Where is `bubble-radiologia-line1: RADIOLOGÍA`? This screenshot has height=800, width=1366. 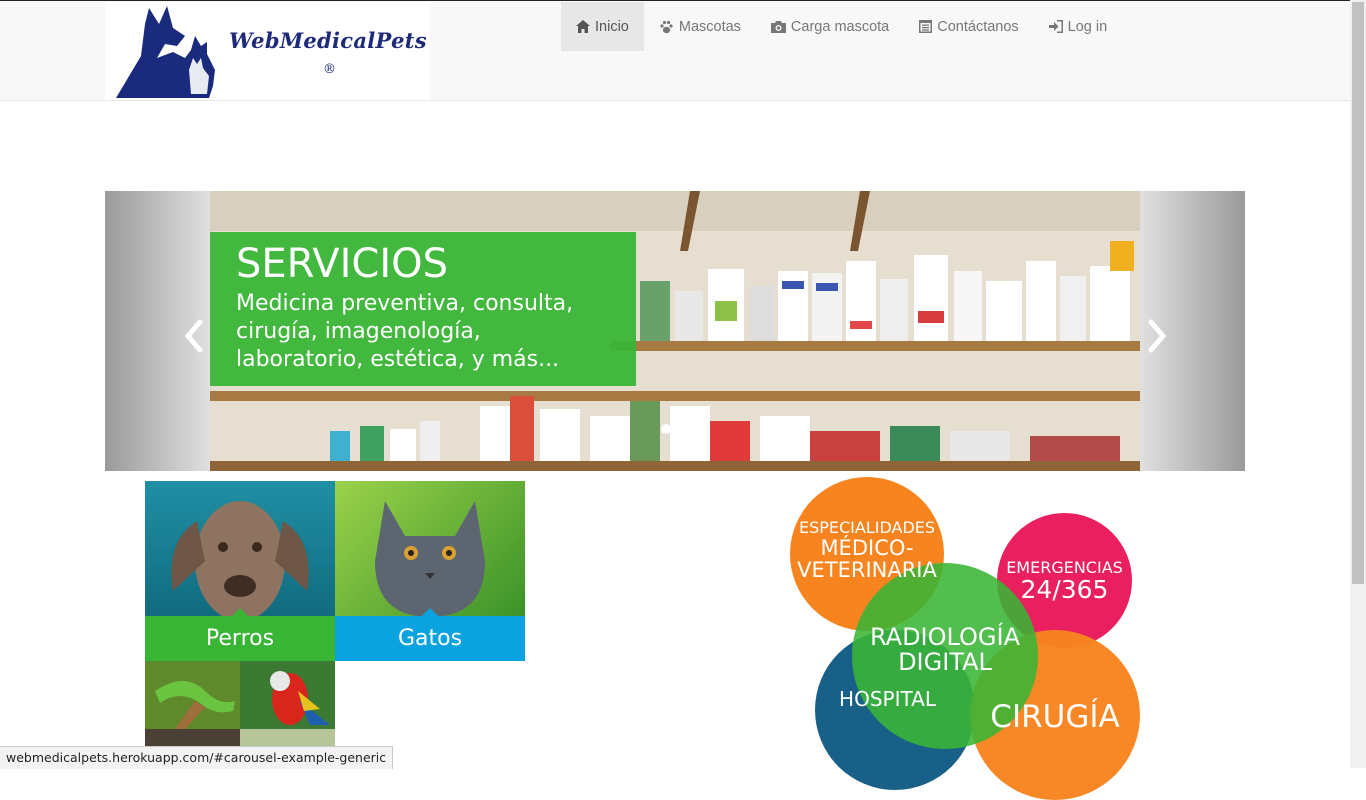
bubble-radiologia-line1: RADIOLOGÍA is located at coordinates (945, 637).